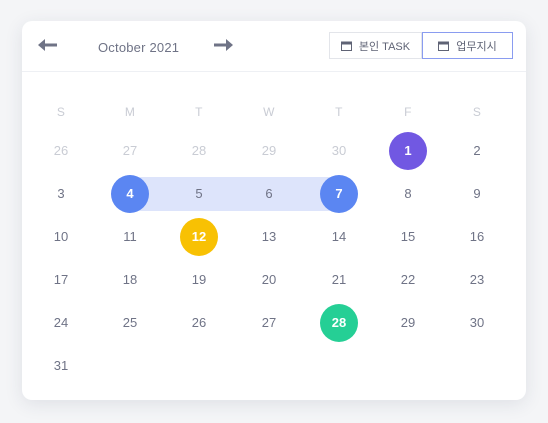 The height and width of the screenshot is (423, 548). What do you see at coordinates (339, 323) in the screenshot?
I see `highlighted-day-cell: 28` at bounding box center [339, 323].